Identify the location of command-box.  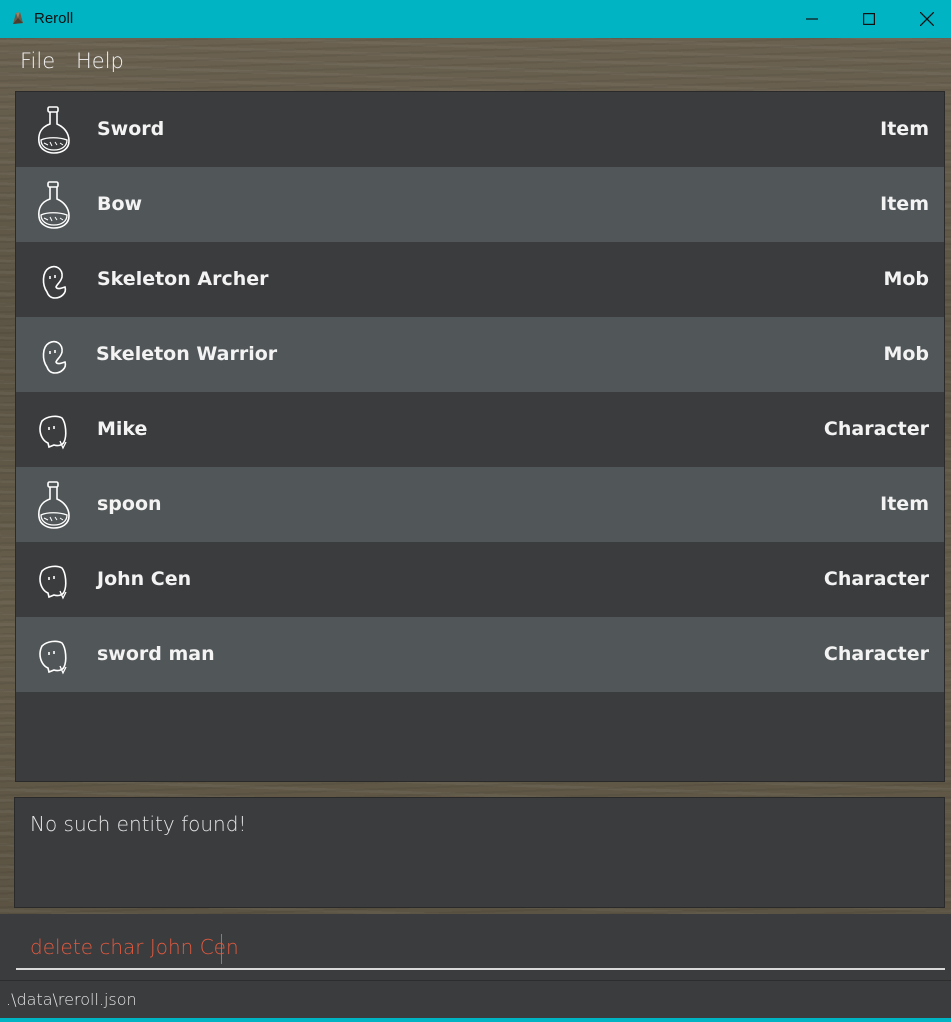
(475, 947).